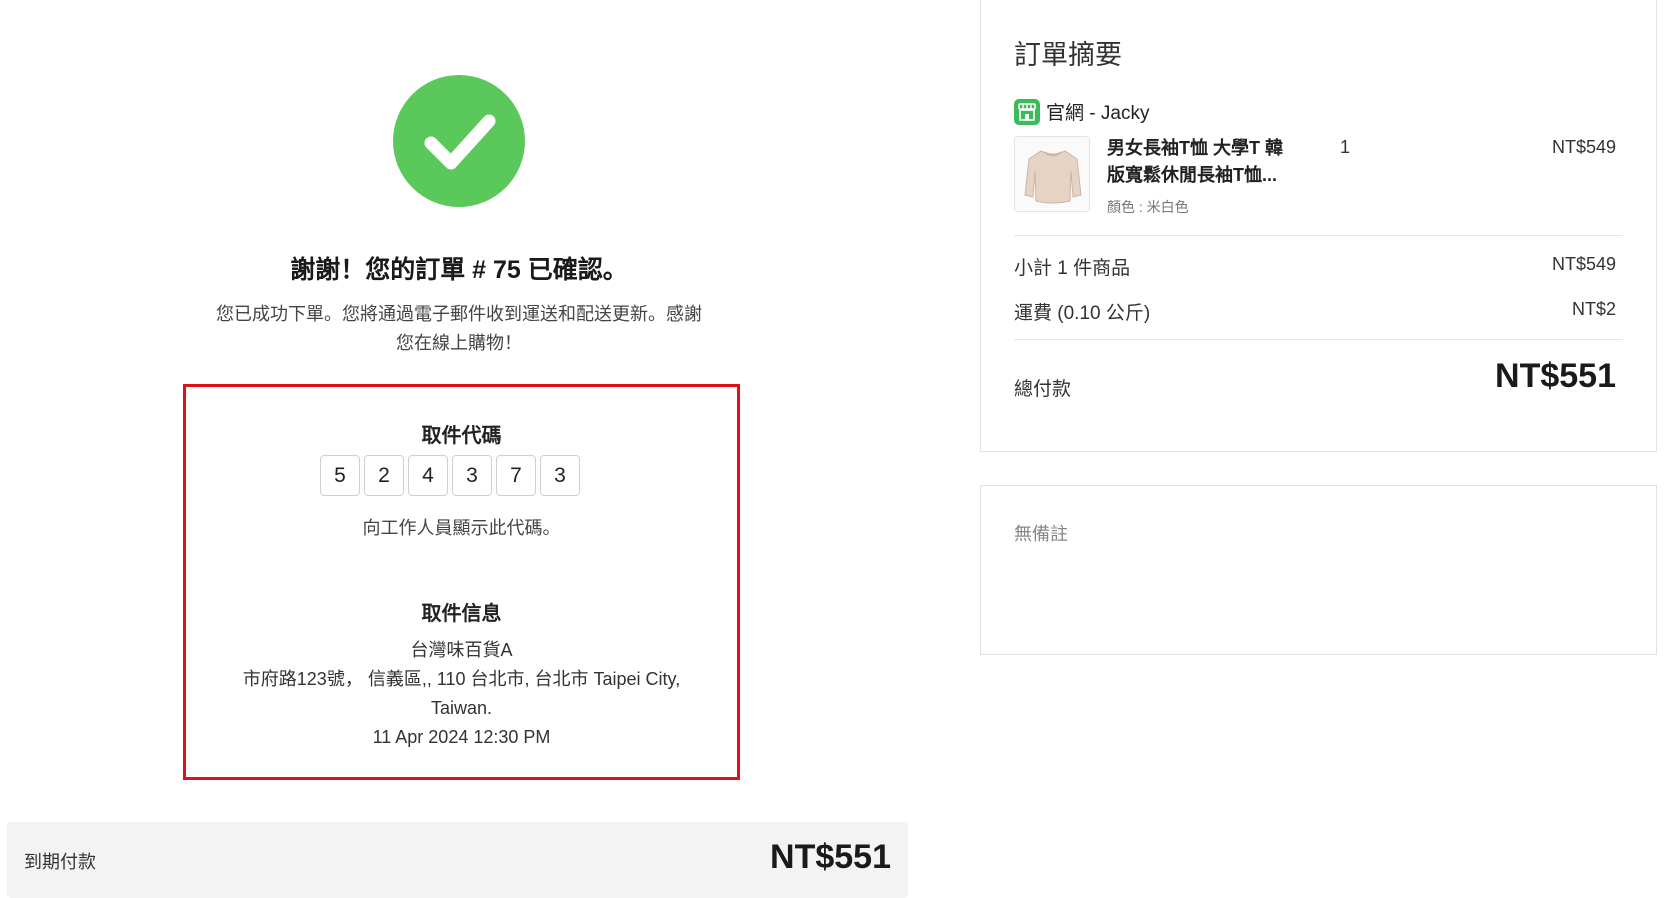 The height and width of the screenshot is (898, 1679). I want to click on order-notes-card: 無備註, so click(1318, 570).